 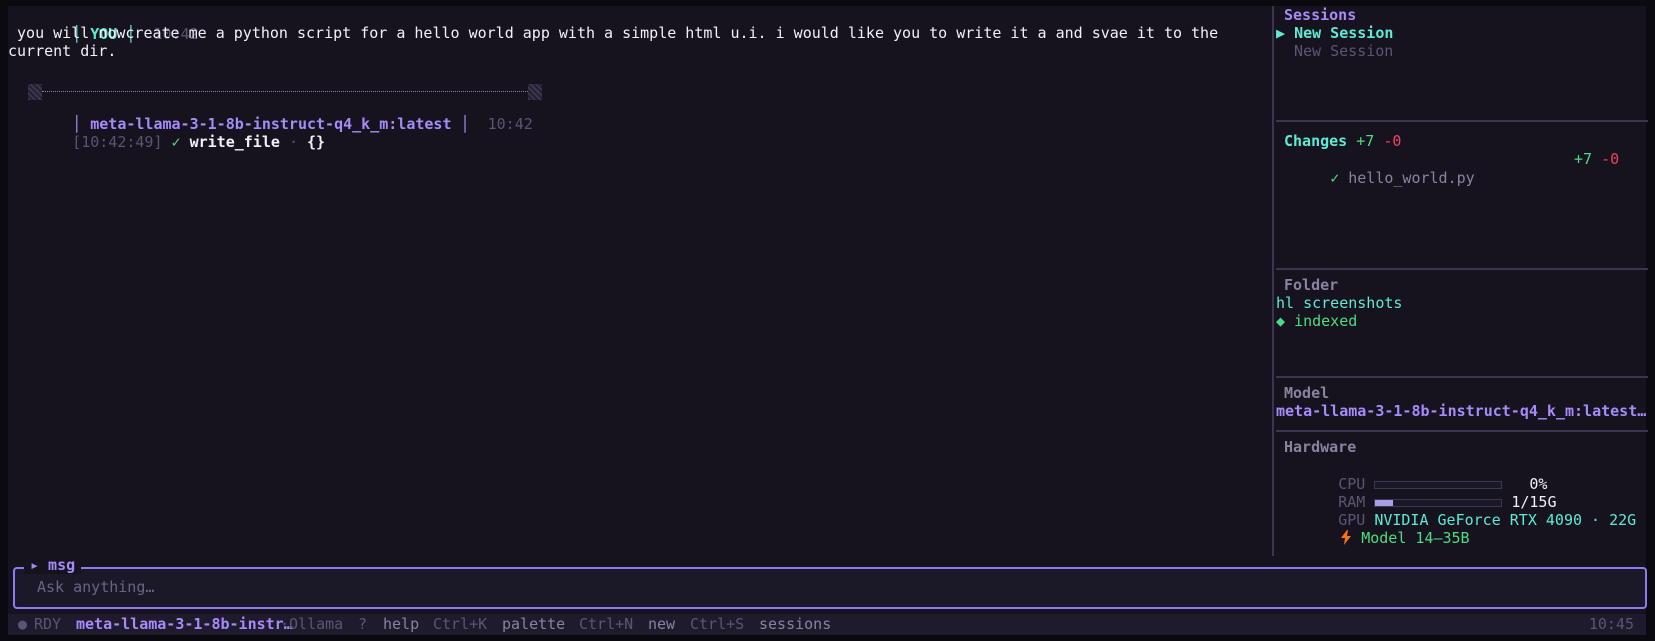 What do you see at coordinates (533, 624) in the screenshot?
I see `palette-button: palette` at bounding box center [533, 624].